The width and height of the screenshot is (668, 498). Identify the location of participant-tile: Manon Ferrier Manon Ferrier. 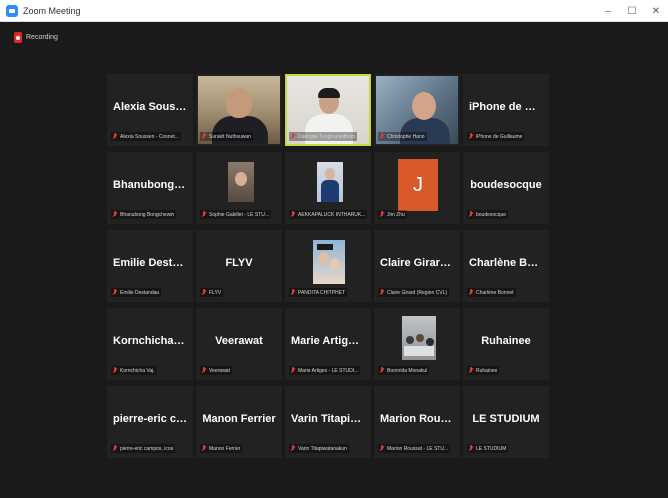
(239, 422).